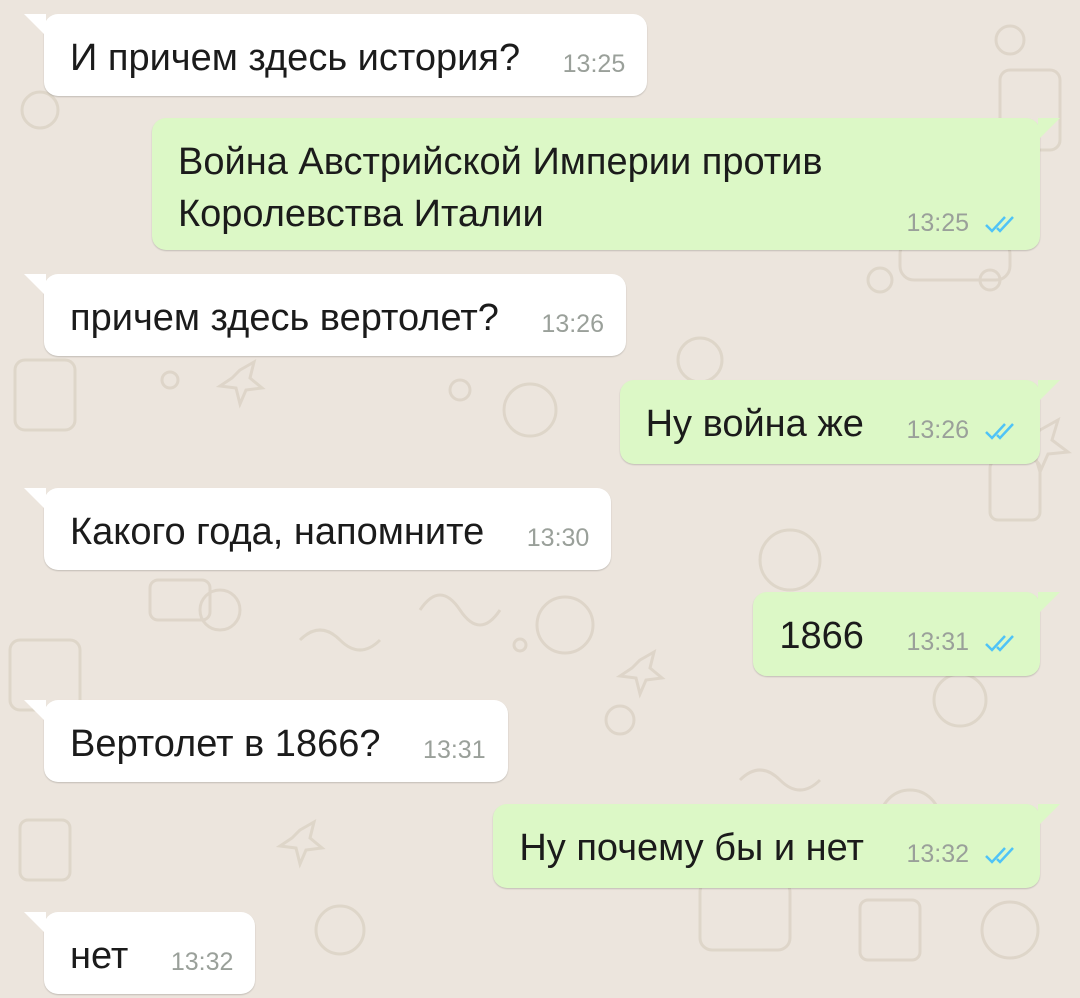  Describe the element at coordinates (558, 538) in the screenshot. I see `message-time: 13:30` at that location.